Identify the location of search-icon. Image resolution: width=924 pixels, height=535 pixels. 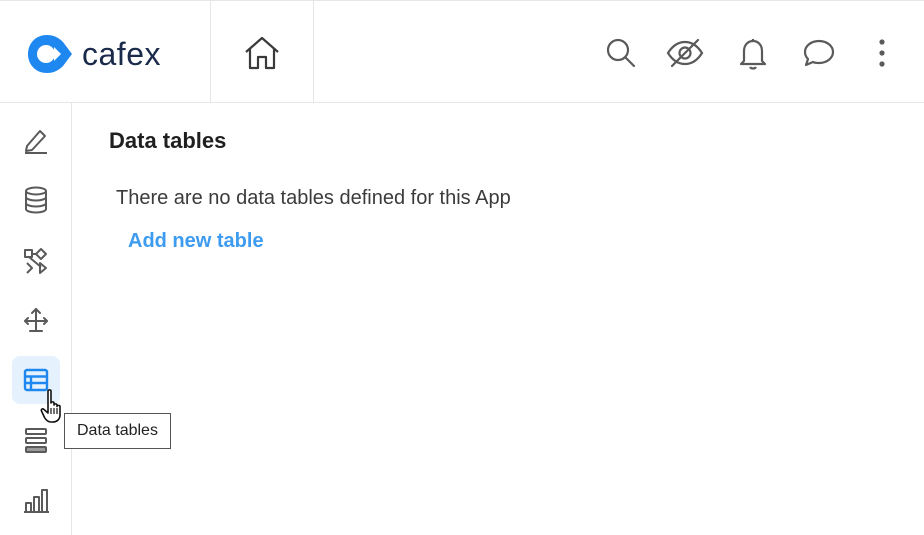
(621, 53).